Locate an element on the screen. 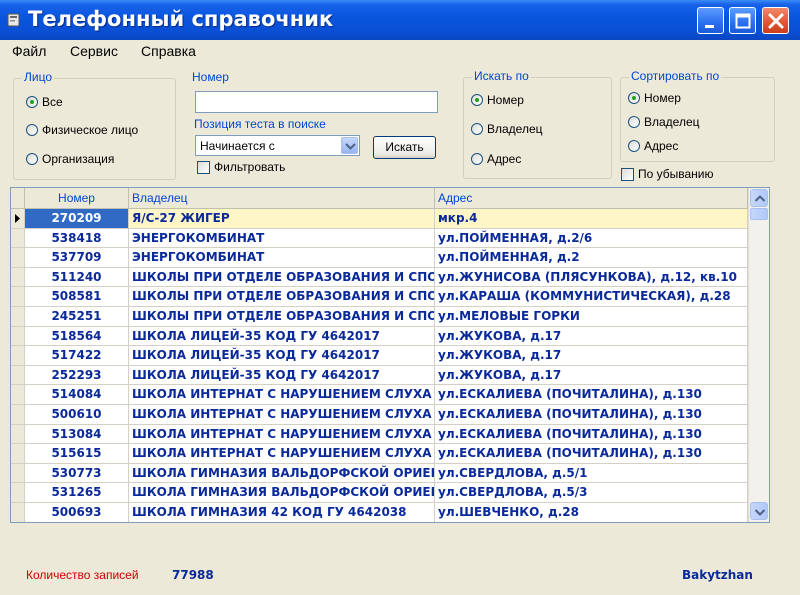 The width and height of the screenshot is (800, 595). table-row: 537709 ЭНЕРГОКОМБИНАТ ул.ПОЙМЕННАЯ, д.2 is located at coordinates (379, 258).